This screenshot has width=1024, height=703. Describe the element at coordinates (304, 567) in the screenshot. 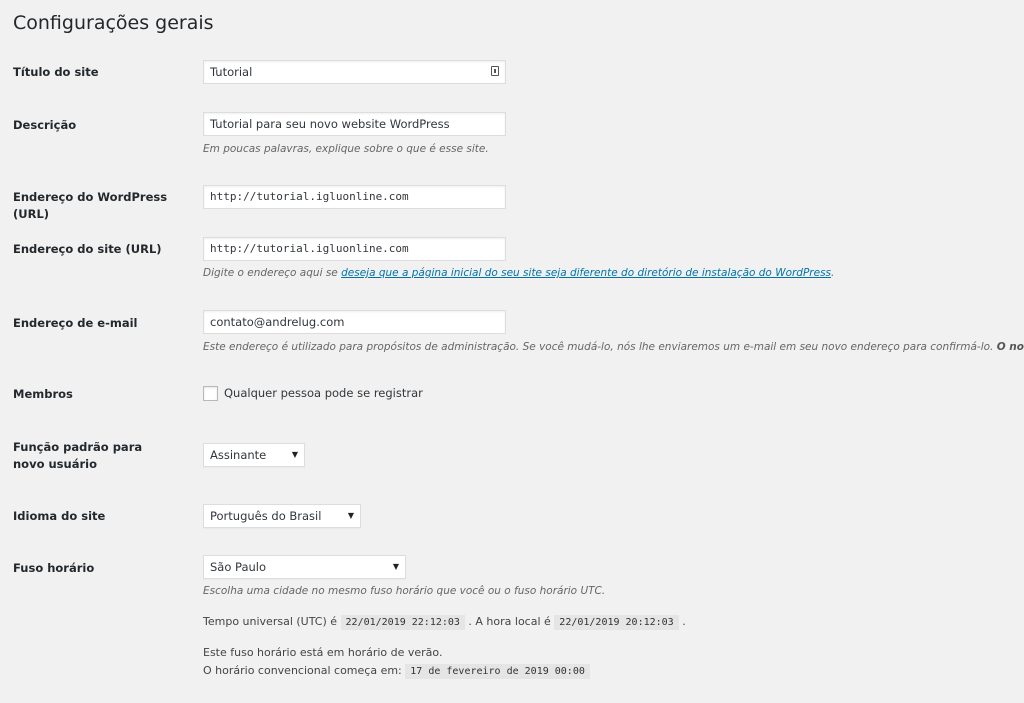

I see `timezone-select: São Paulo ▼` at that location.